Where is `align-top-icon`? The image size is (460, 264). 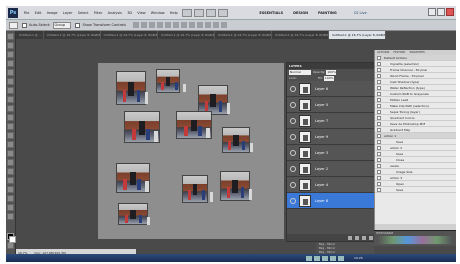 align-top-icon is located at coordinates (136, 25).